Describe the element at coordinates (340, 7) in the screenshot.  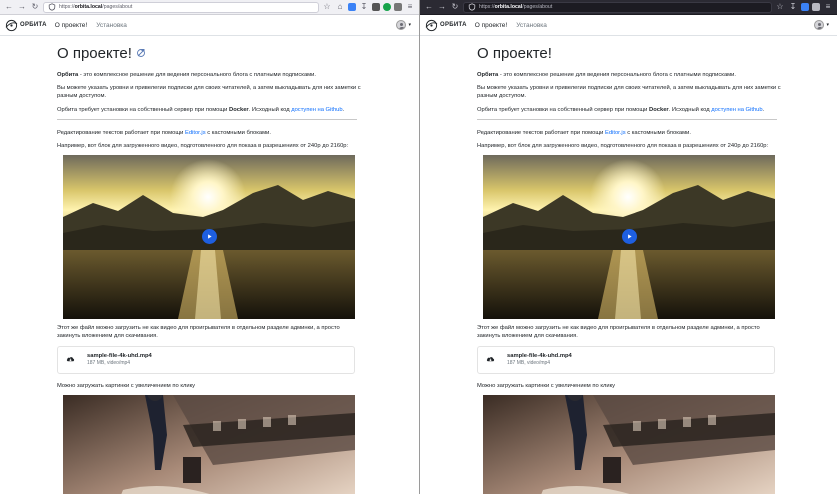
I see `home-icon: ⌂` at that location.